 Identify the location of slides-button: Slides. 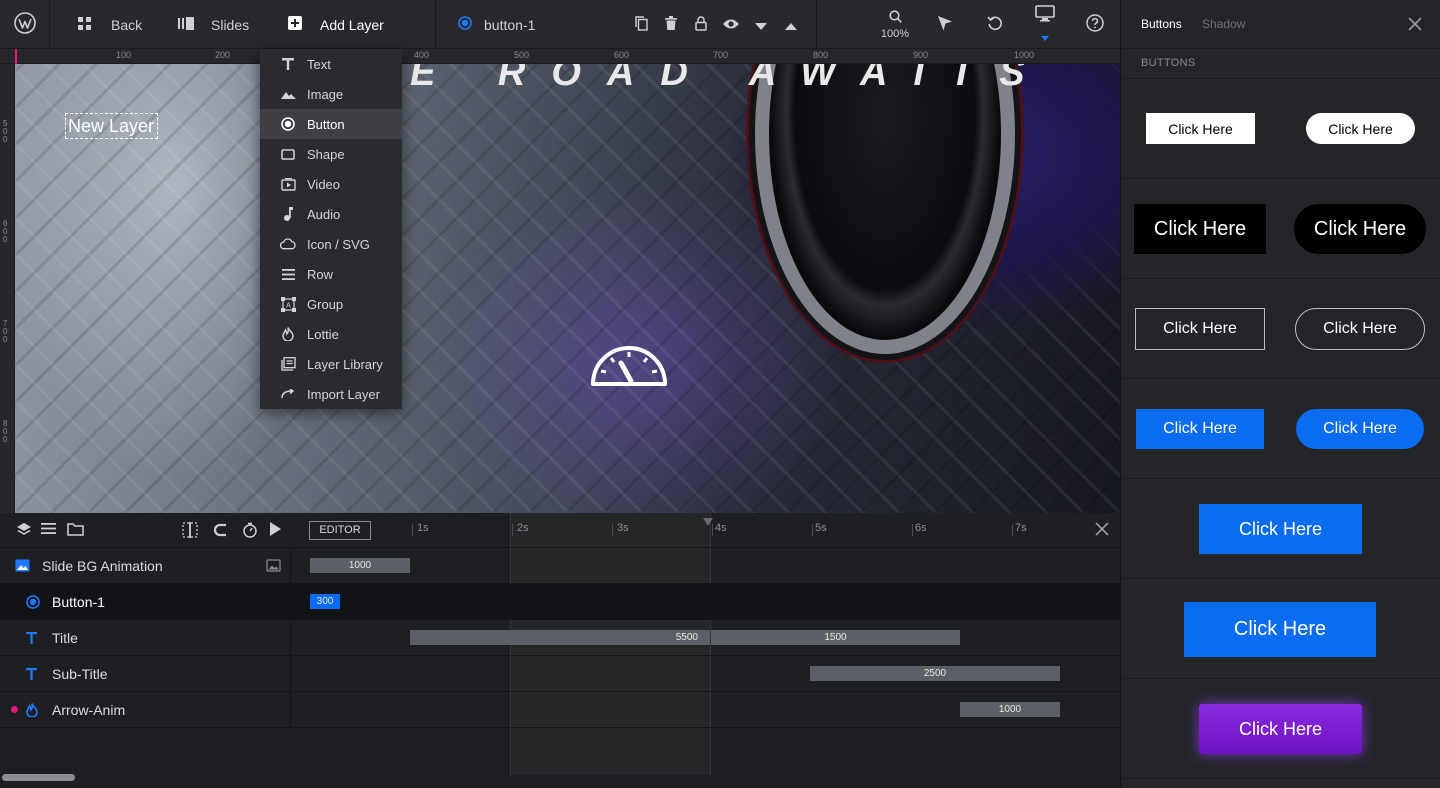
(218, 24).